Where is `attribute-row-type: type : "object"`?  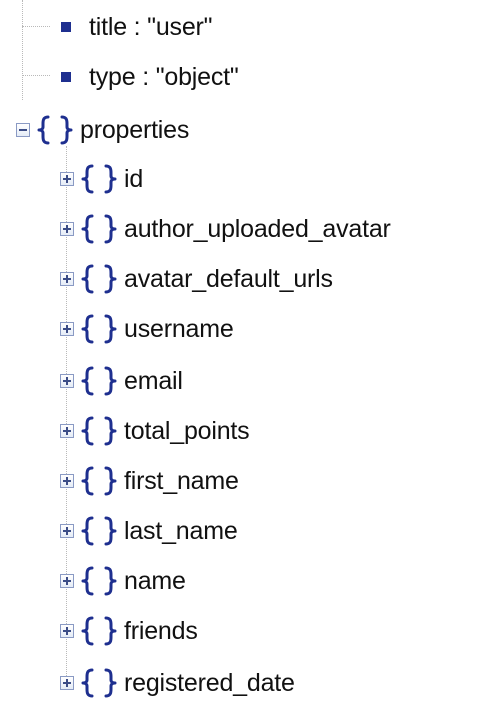
attribute-row-type: type : "object" is located at coordinates (150, 77).